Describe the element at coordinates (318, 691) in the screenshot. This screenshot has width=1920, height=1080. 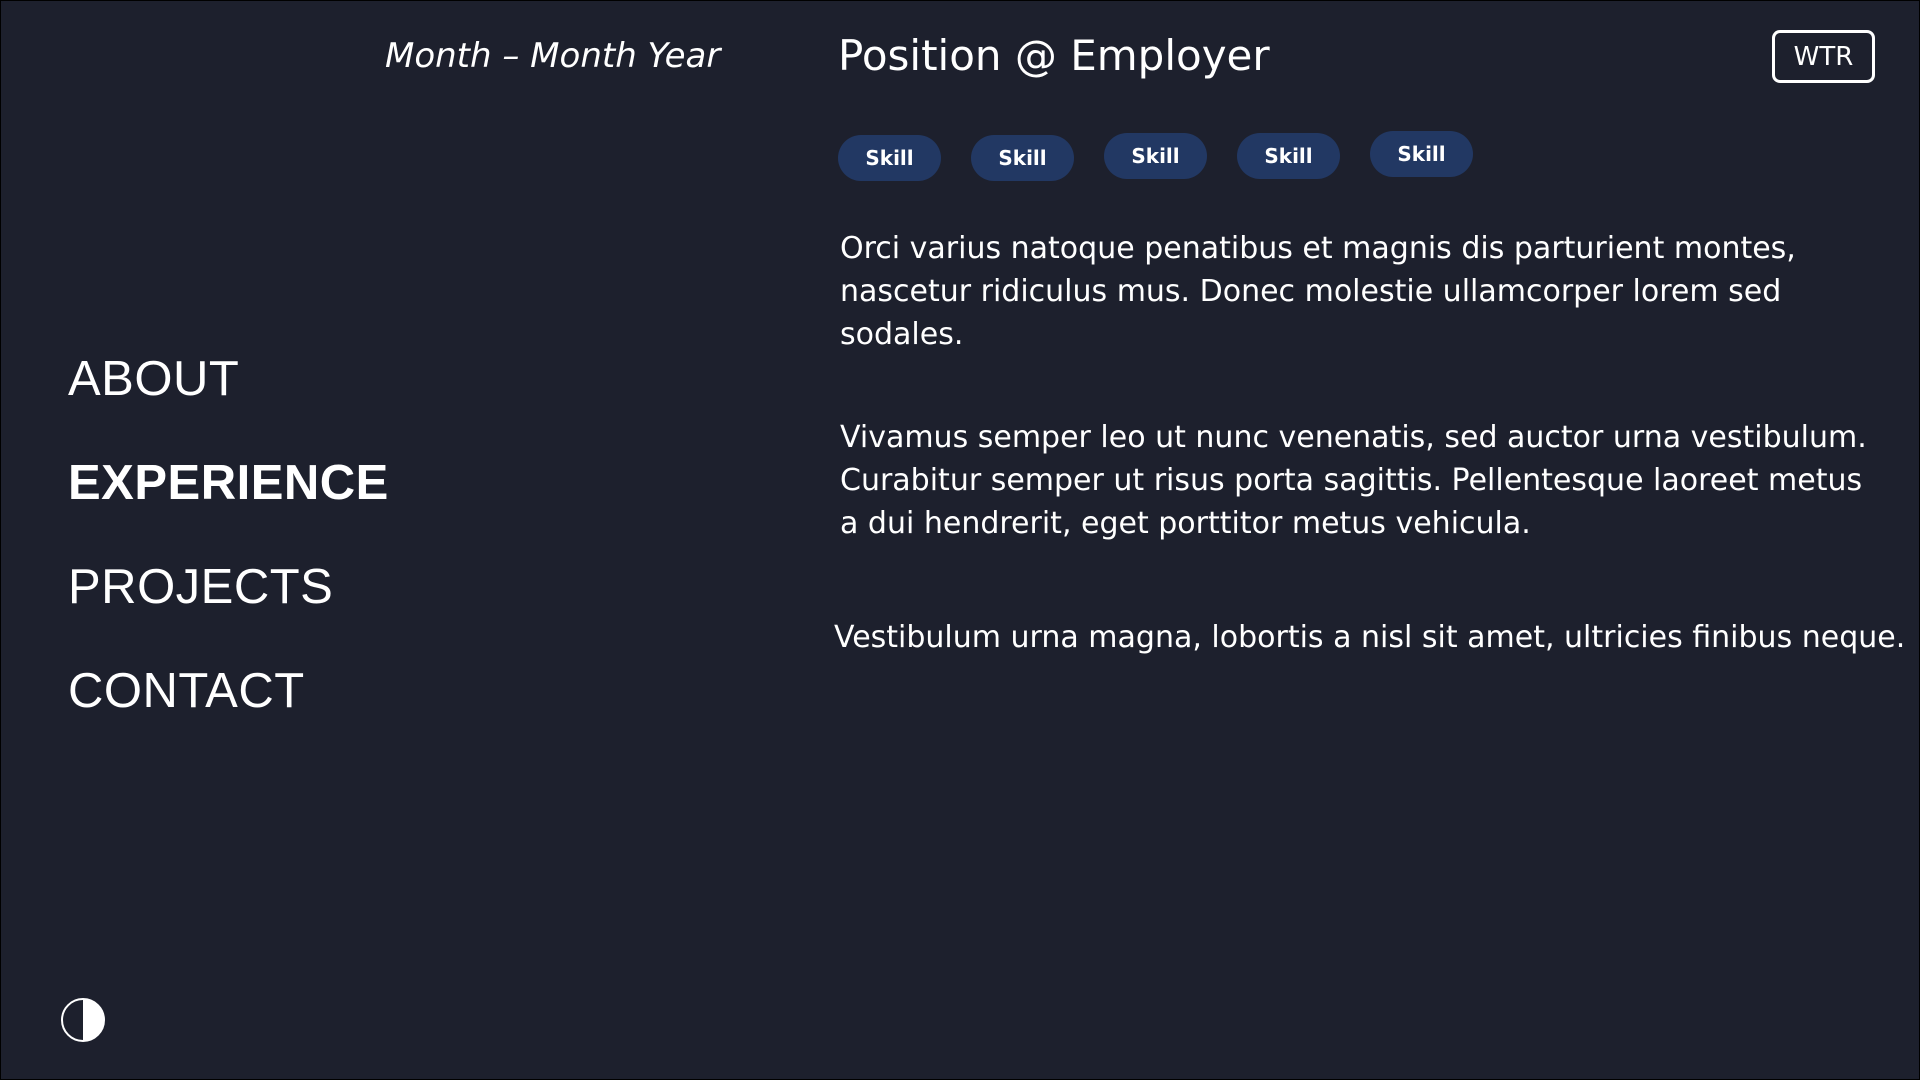
I see `nav-item-contact: CONTACT` at that location.